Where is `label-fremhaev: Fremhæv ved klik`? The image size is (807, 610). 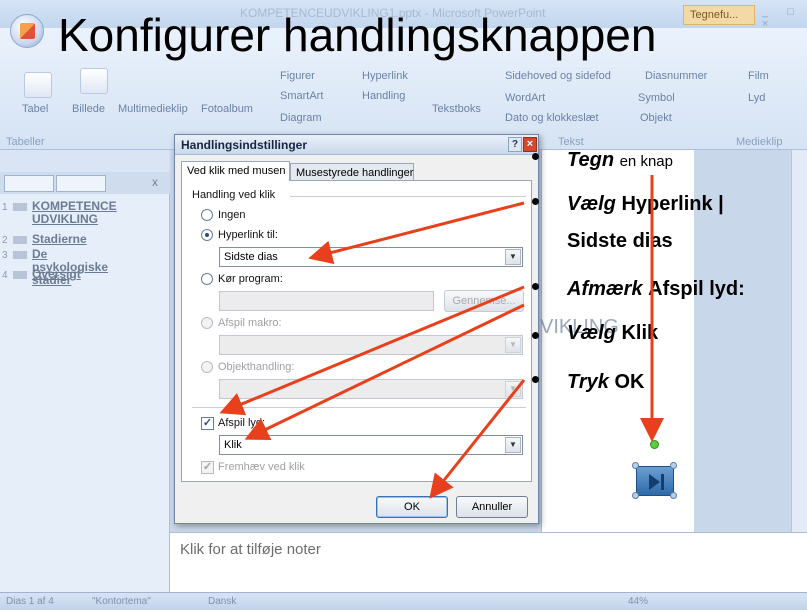 label-fremhaev: Fremhæv ved klik is located at coordinates (261, 467).